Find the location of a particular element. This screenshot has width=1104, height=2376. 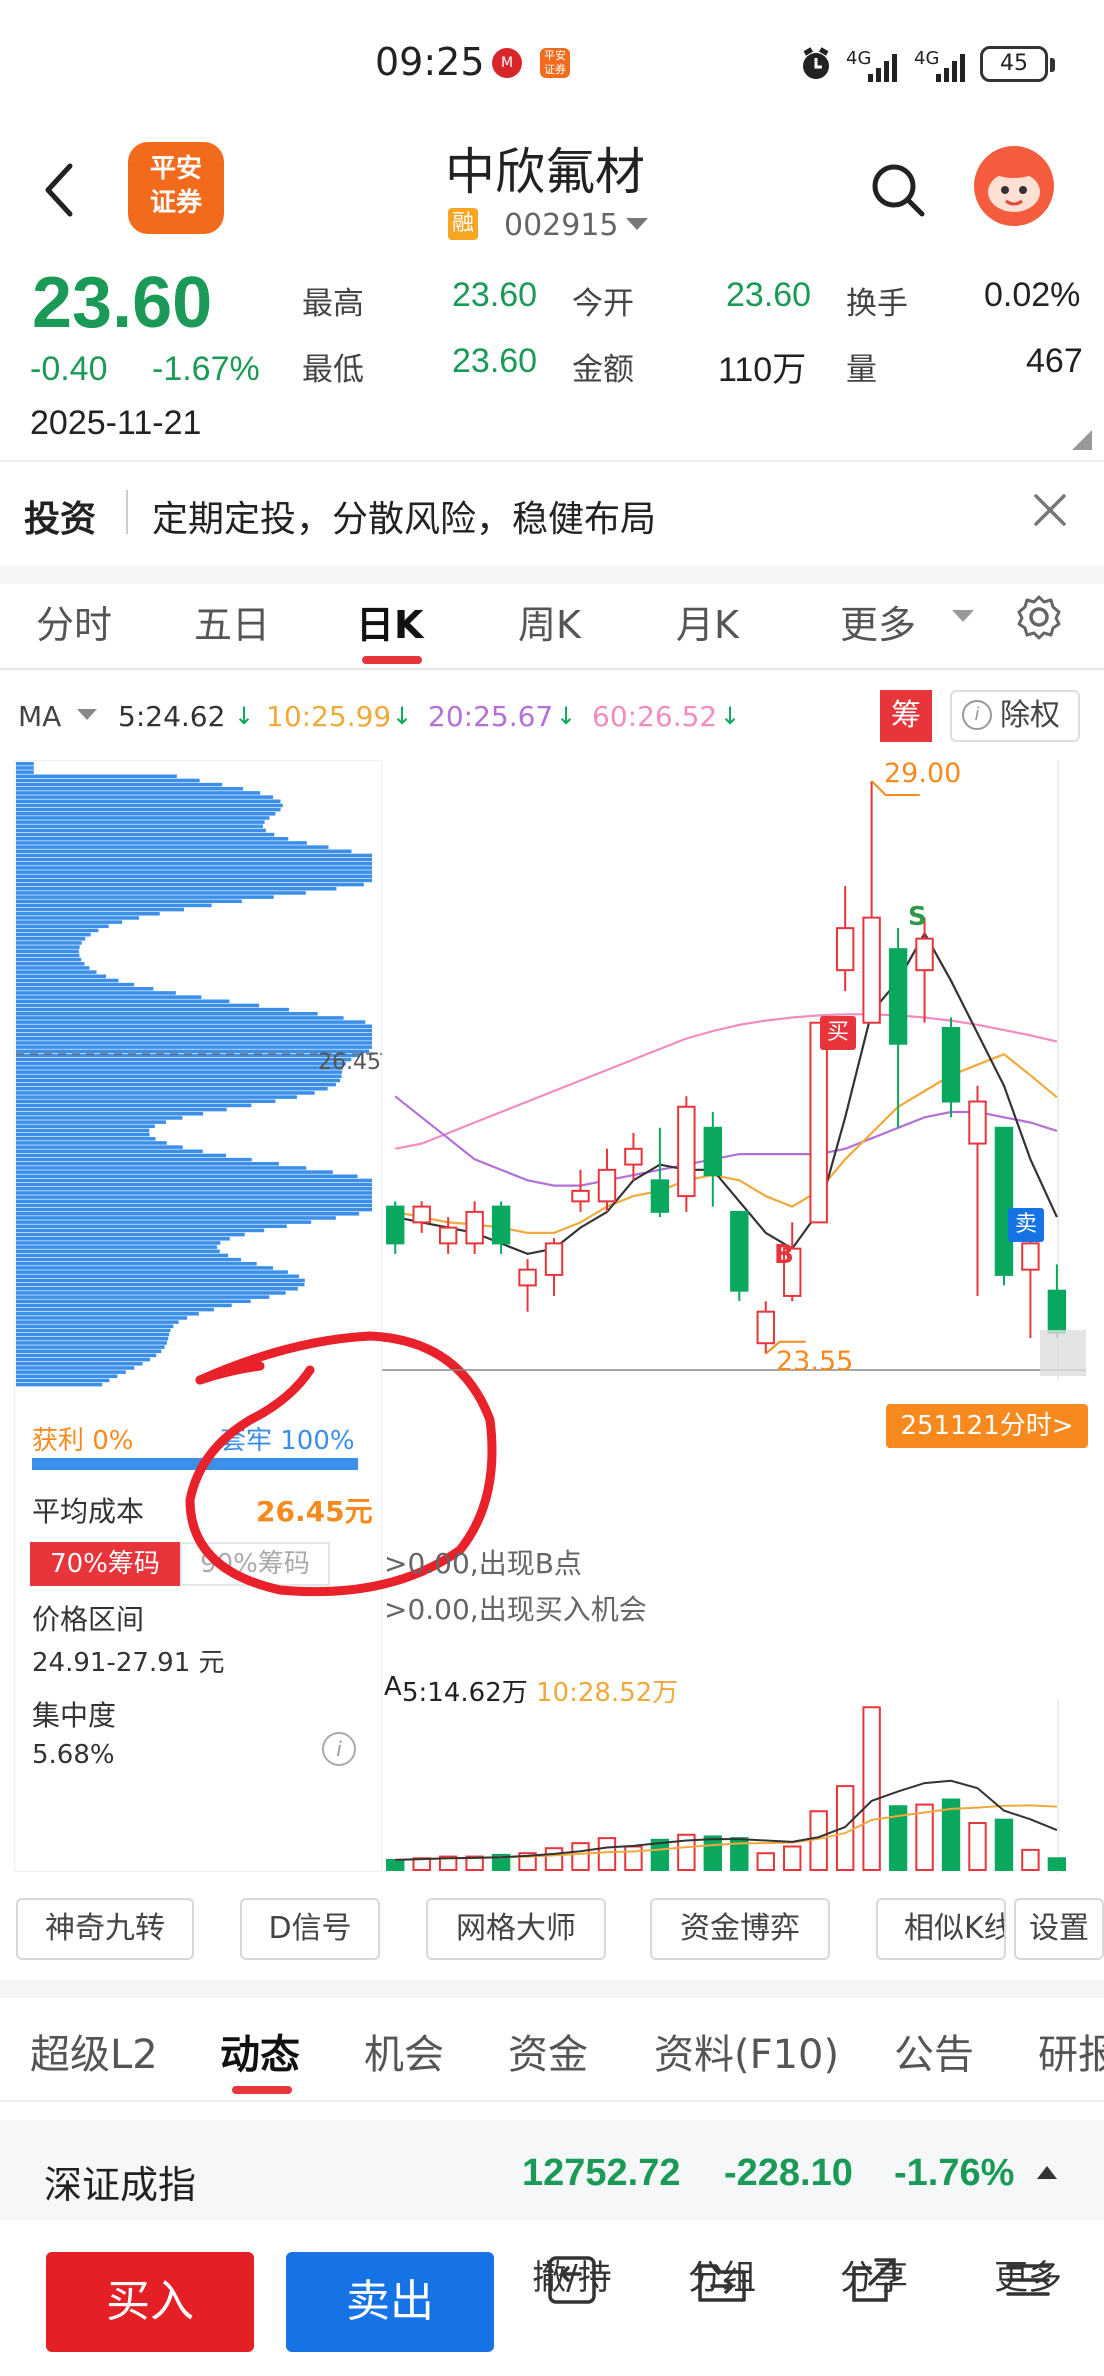

share-label: 分享 is located at coordinates (874, 2274).